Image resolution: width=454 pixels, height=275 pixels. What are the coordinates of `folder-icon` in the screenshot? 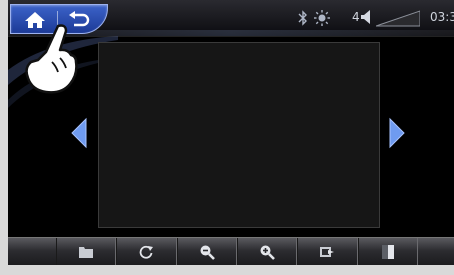 It's located at (86, 252).